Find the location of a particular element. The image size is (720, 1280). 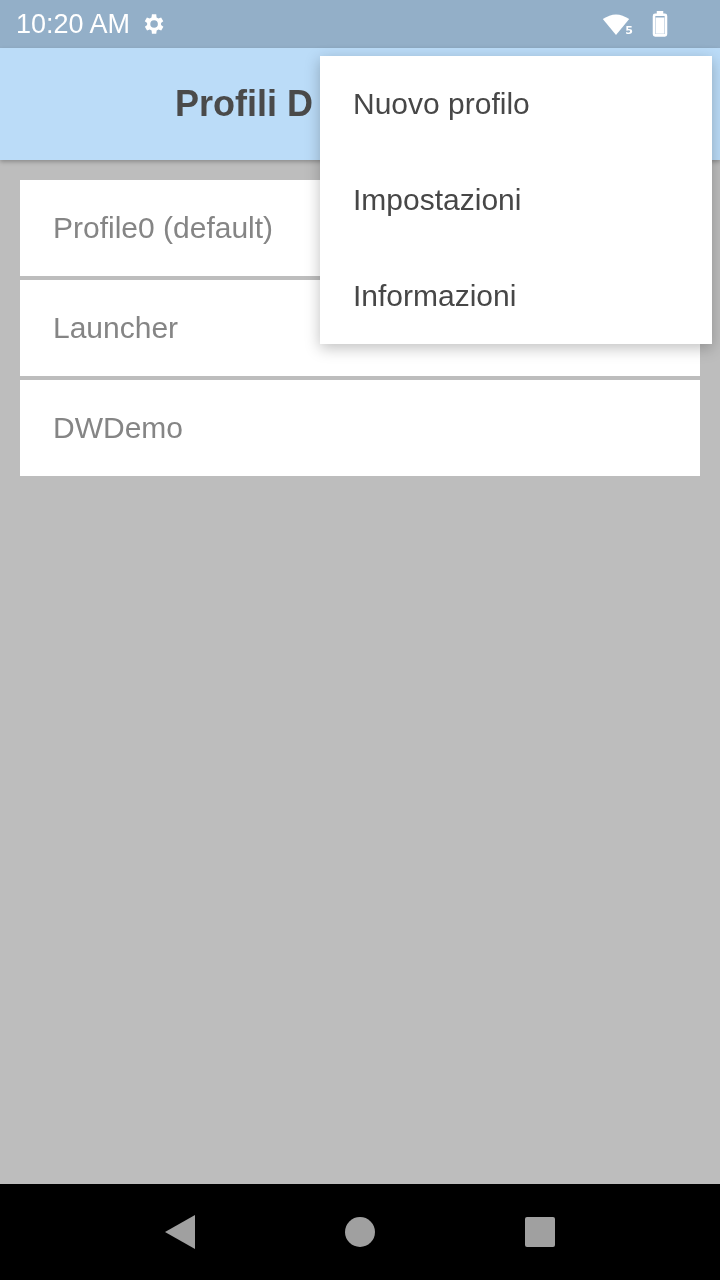

app-title: Profili D is located at coordinates (244, 104).